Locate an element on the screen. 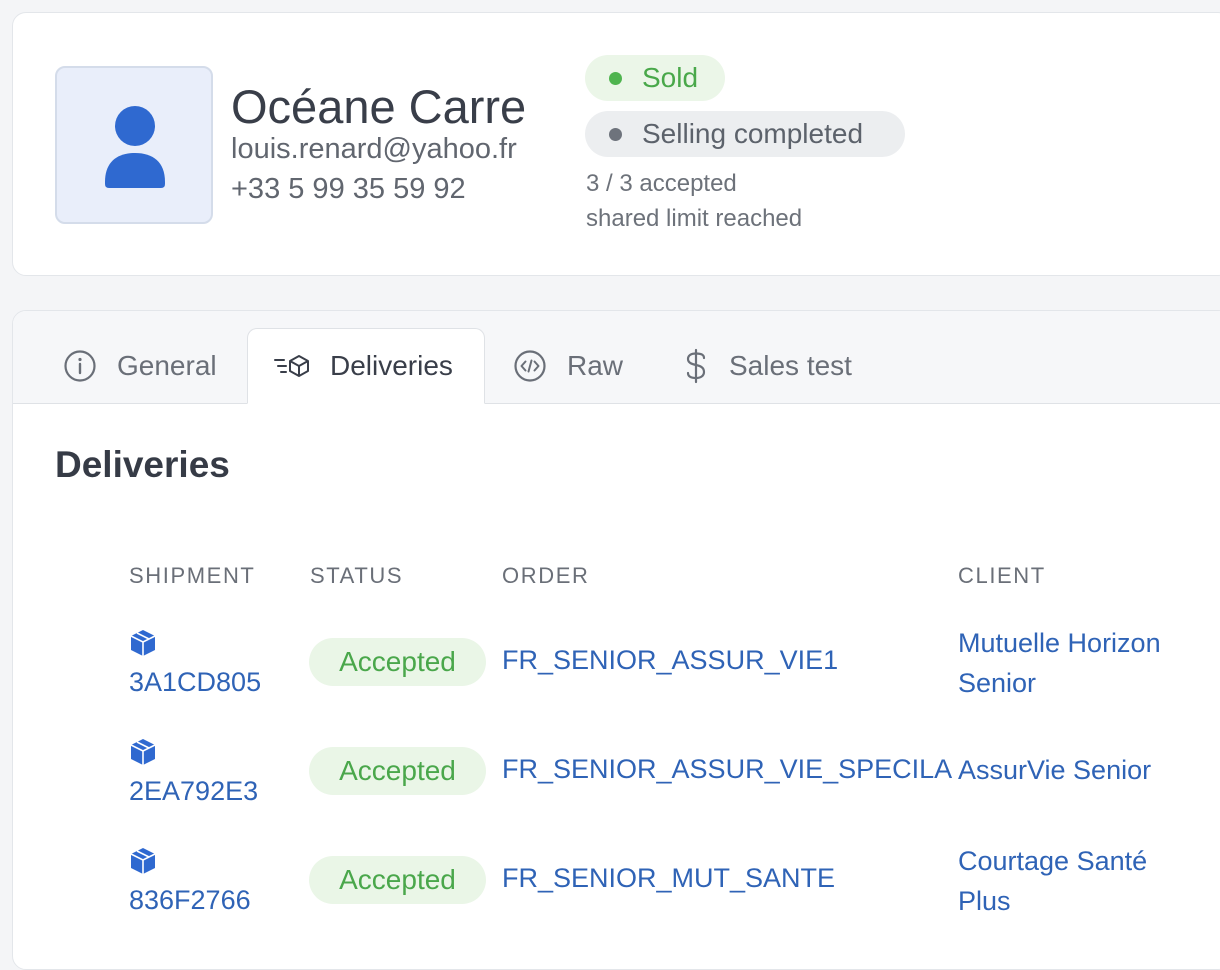 This screenshot has height=970, width=1220. contact-name: Océane Carre is located at coordinates (379, 106).